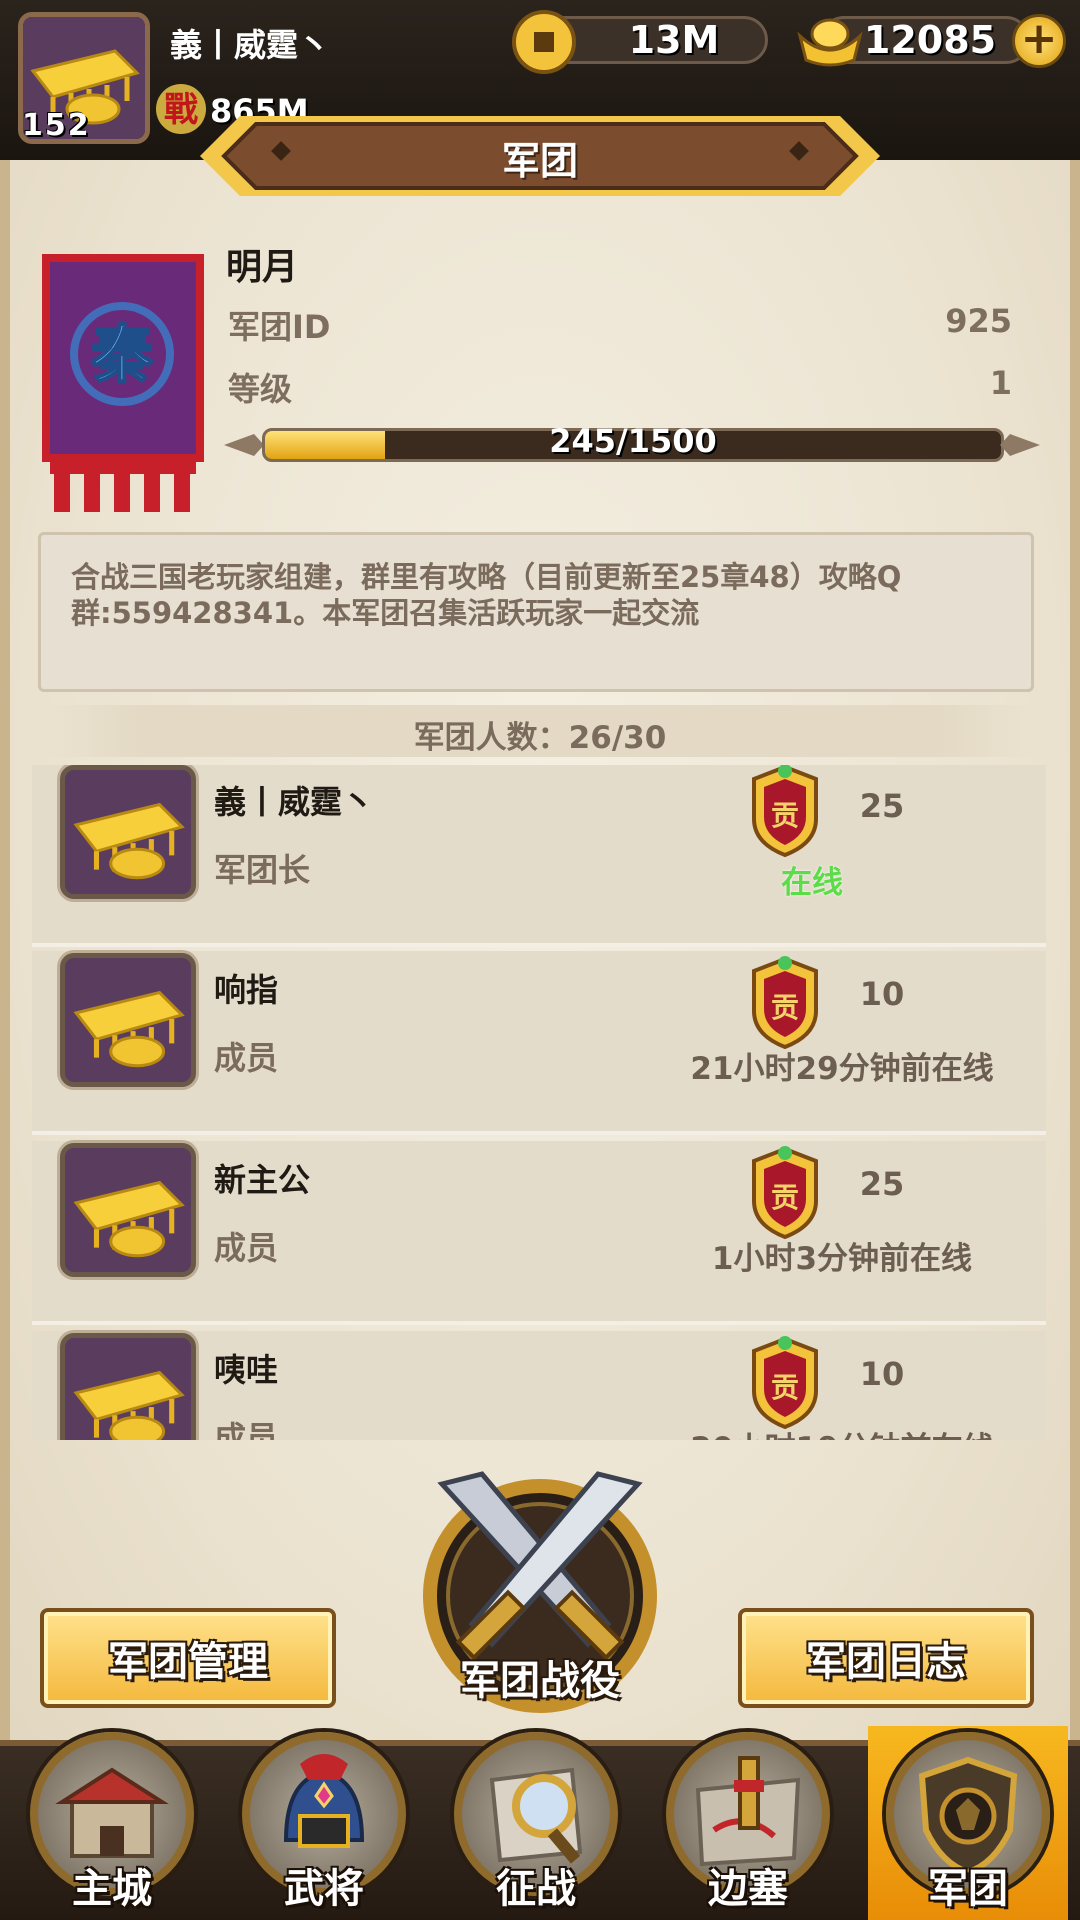 The height and width of the screenshot is (1920, 1080). What do you see at coordinates (262, 1180) in the screenshot?
I see `member-name: 新主公` at bounding box center [262, 1180].